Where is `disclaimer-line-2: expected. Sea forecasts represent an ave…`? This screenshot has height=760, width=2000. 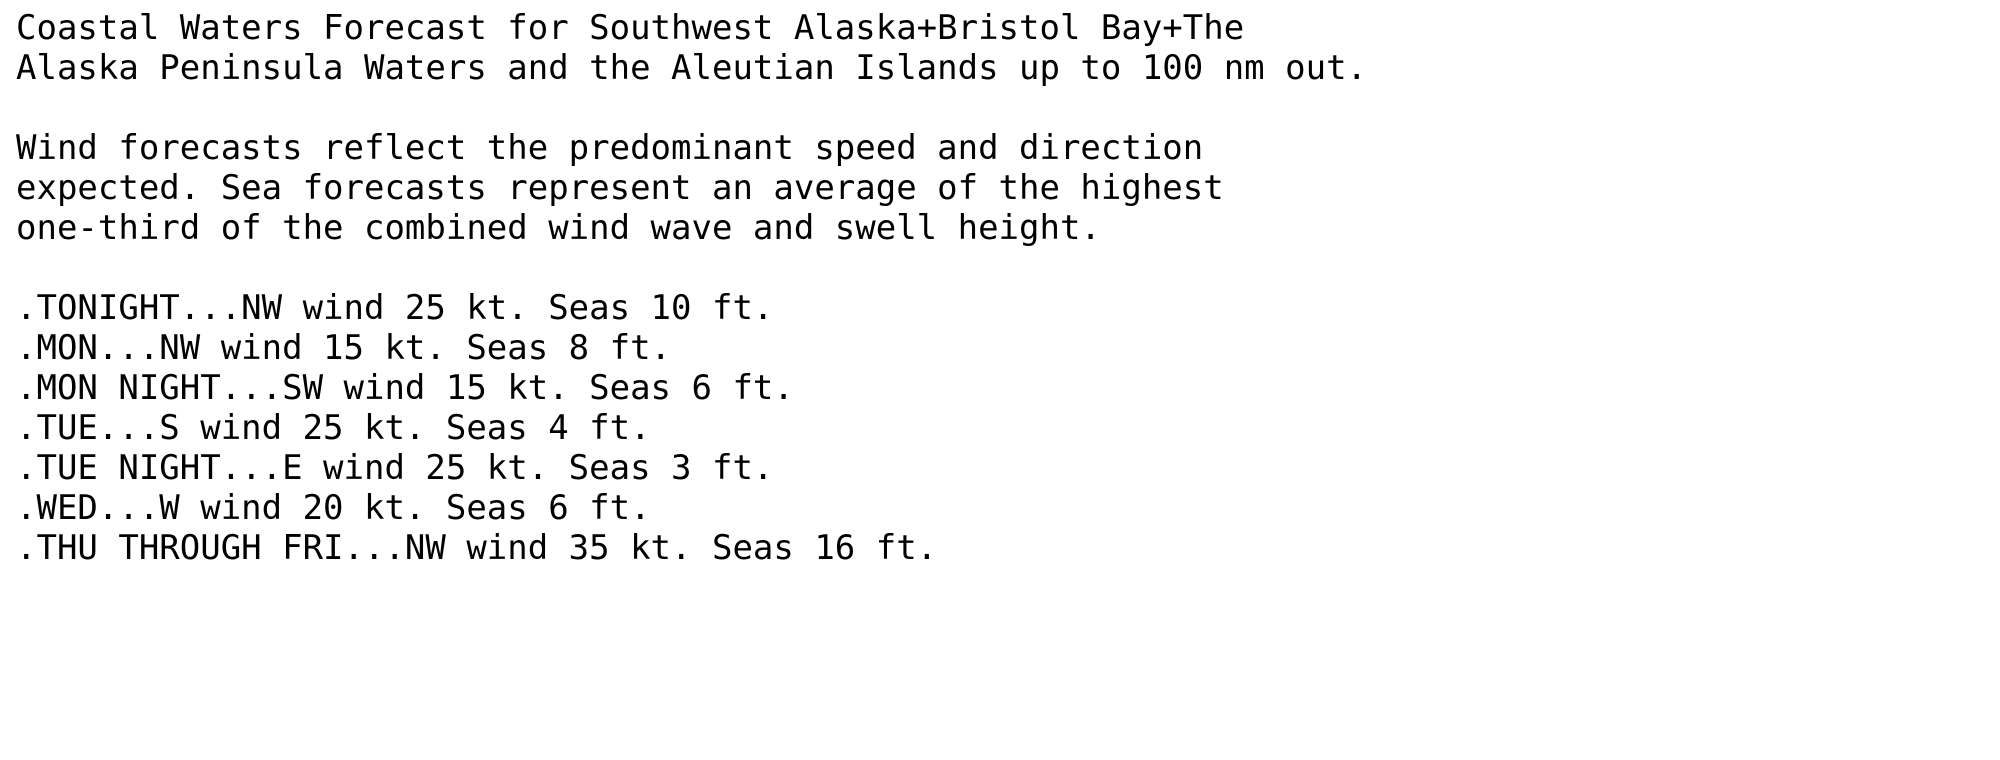
disclaimer-line-2: expected. Sea forecasts represent an ave… is located at coordinates (620, 188).